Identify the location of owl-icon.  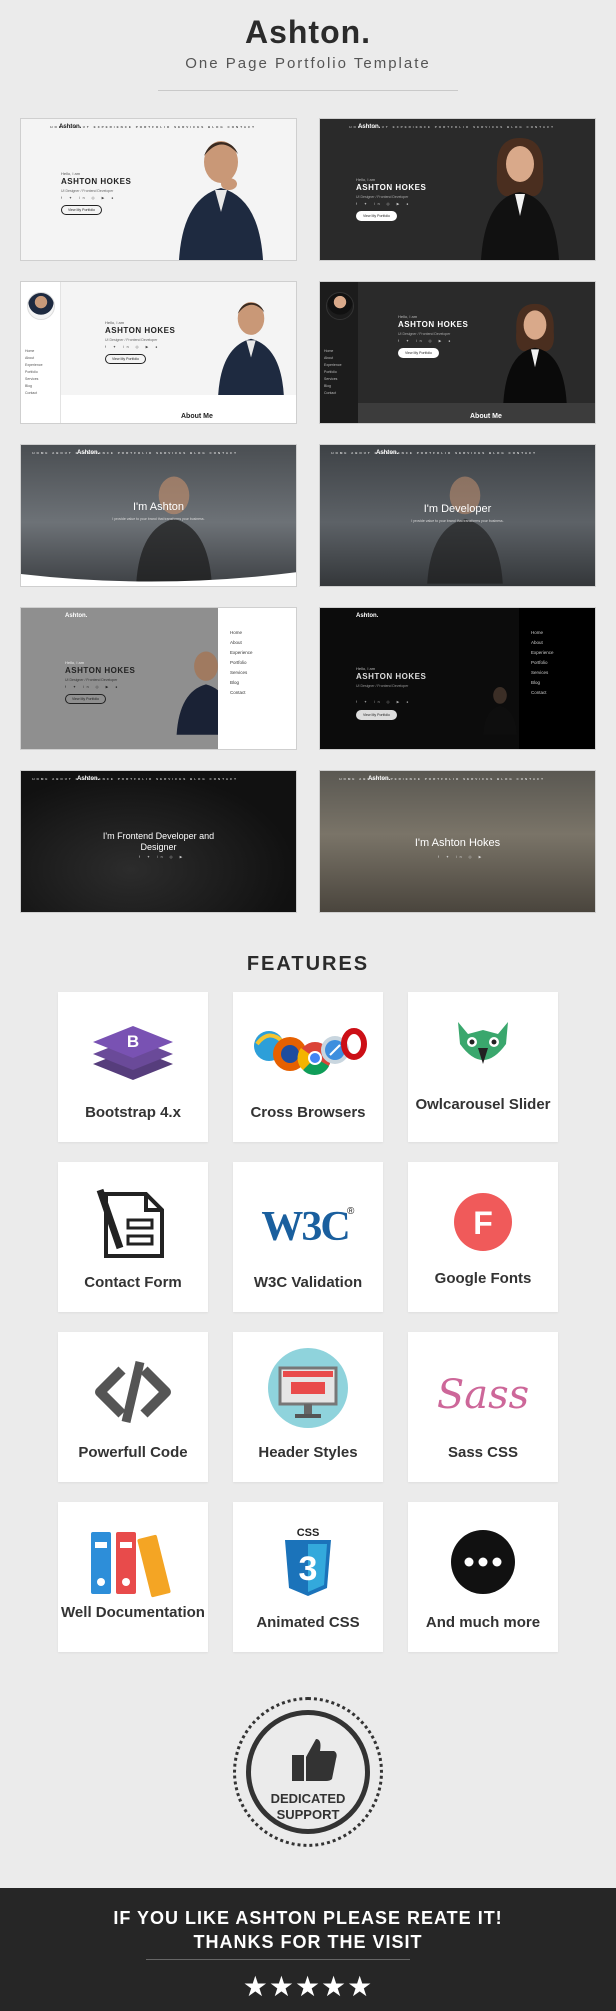
(483, 1052).